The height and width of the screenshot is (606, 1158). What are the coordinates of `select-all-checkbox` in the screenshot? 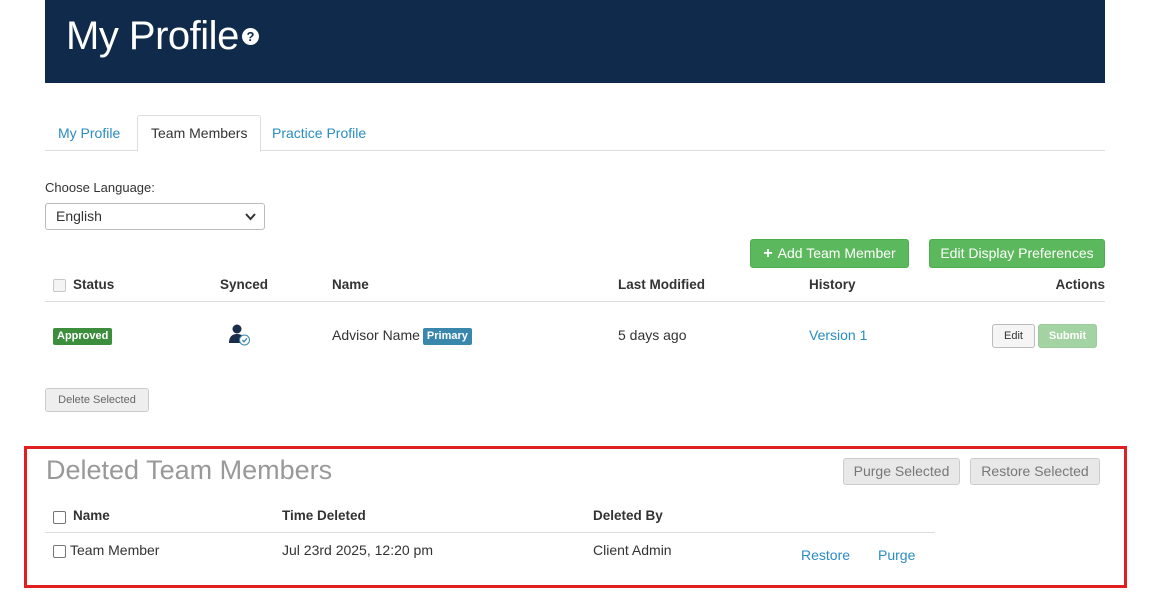 It's located at (59, 285).